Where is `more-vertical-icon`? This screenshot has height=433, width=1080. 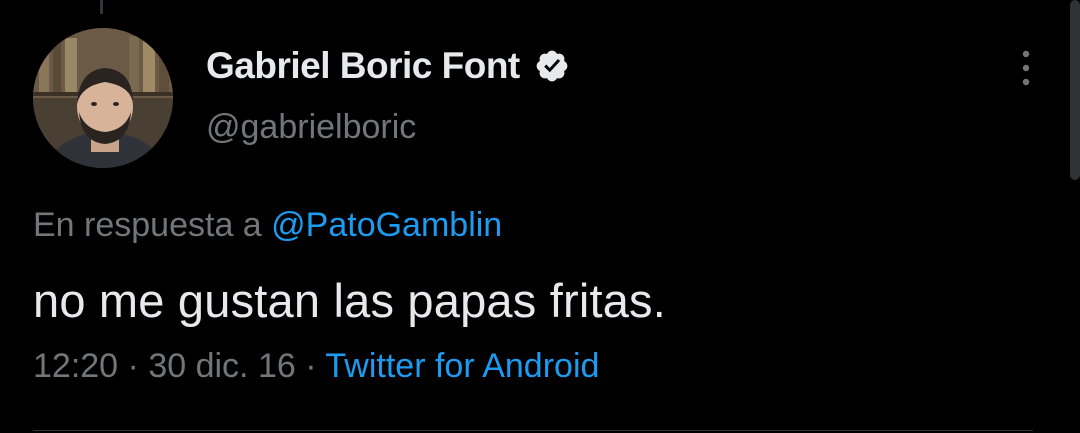 more-vertical-icon is located at coordinates (1026, 68).